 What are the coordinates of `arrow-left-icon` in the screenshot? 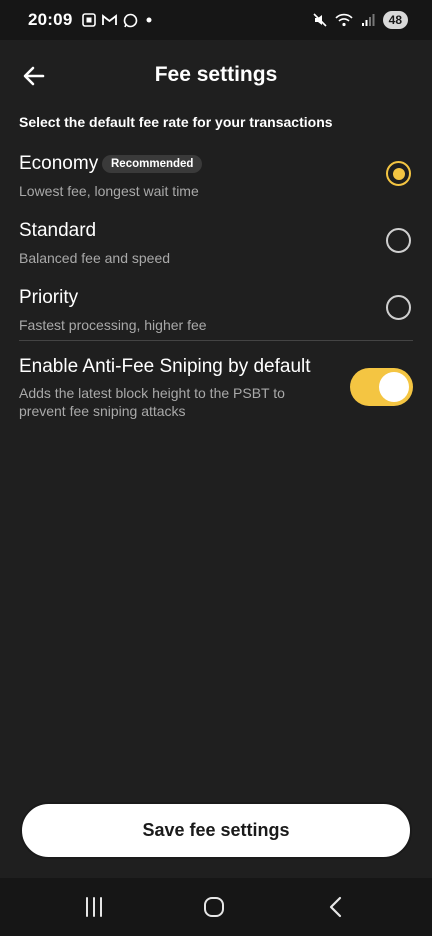 It's located at (34, 76).